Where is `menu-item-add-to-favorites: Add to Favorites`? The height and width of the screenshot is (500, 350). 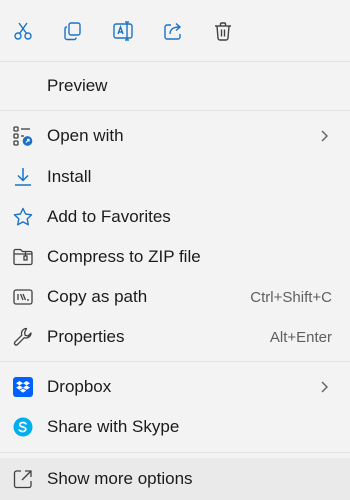
menu-item-add-to-favorites: Add to Favorites is located at coordinates (175, 217).